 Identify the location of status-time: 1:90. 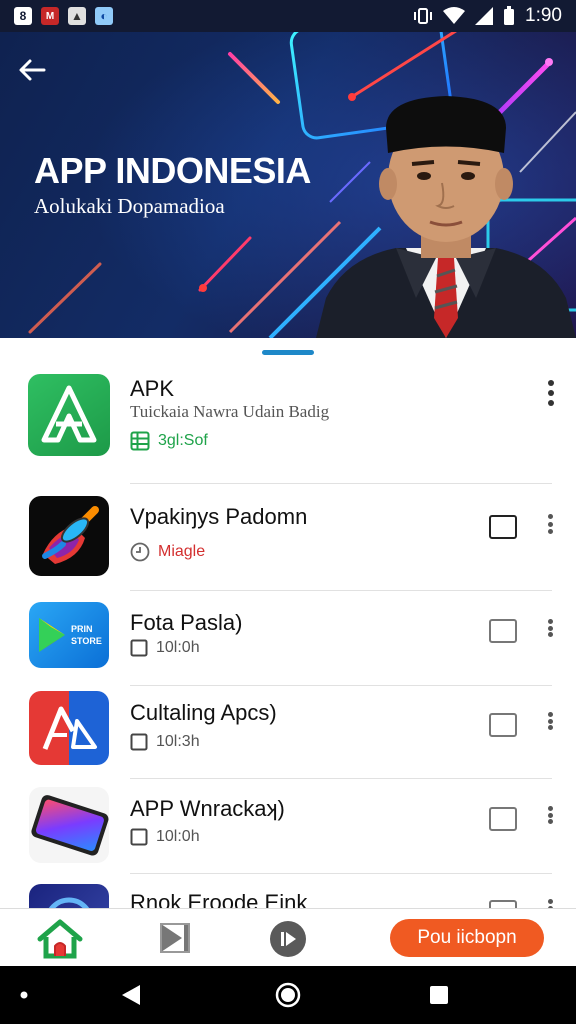
(543, 15).